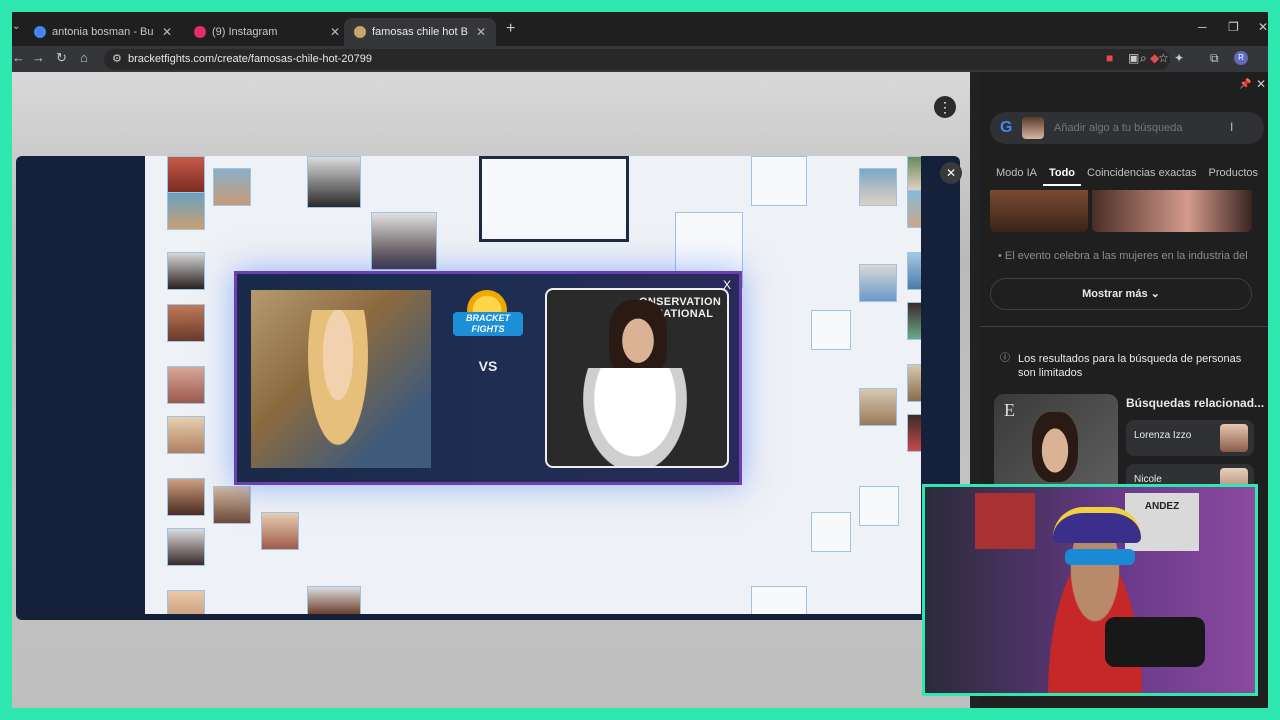  Describe the element at coordinates (951, 173) in the screenshot. I see `close-bracket-icon: ✕` at that location.